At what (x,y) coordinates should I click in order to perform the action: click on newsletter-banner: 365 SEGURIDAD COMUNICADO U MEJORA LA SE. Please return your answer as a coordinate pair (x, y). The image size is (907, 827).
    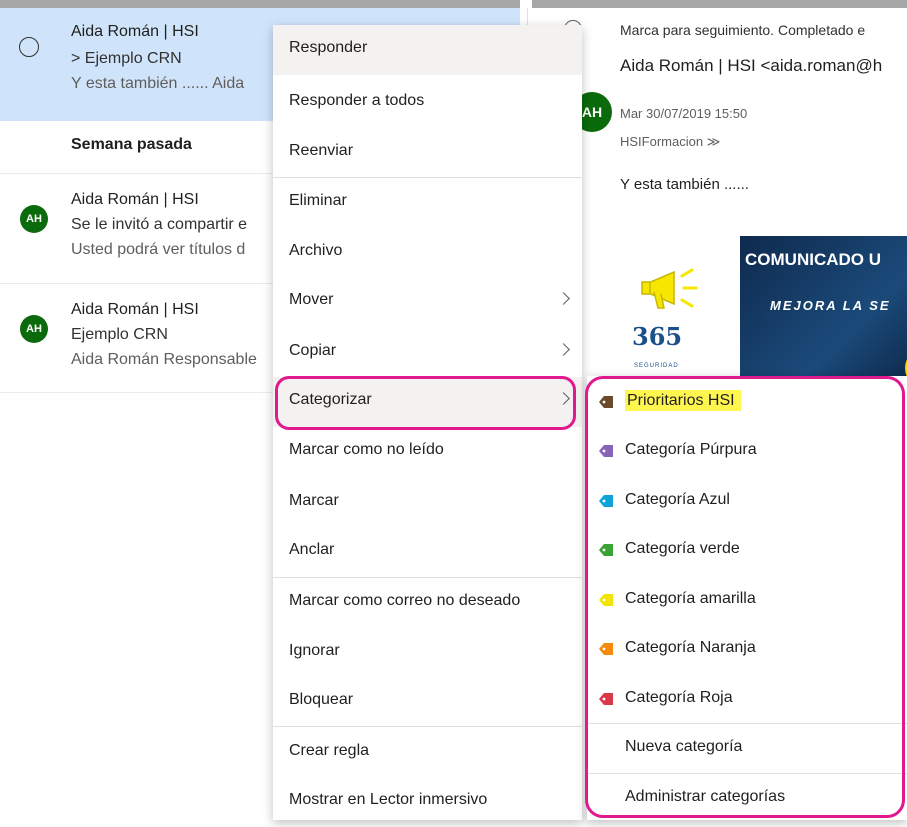
    Looking at the image, I should click on (763, 306).